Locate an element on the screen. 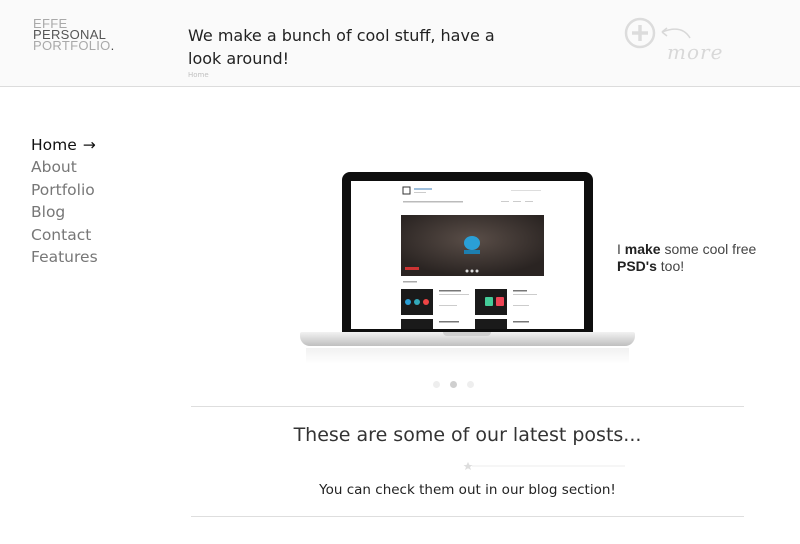 The image size is (800, 544). promo-pre: I is located at coordinates (621, 249).